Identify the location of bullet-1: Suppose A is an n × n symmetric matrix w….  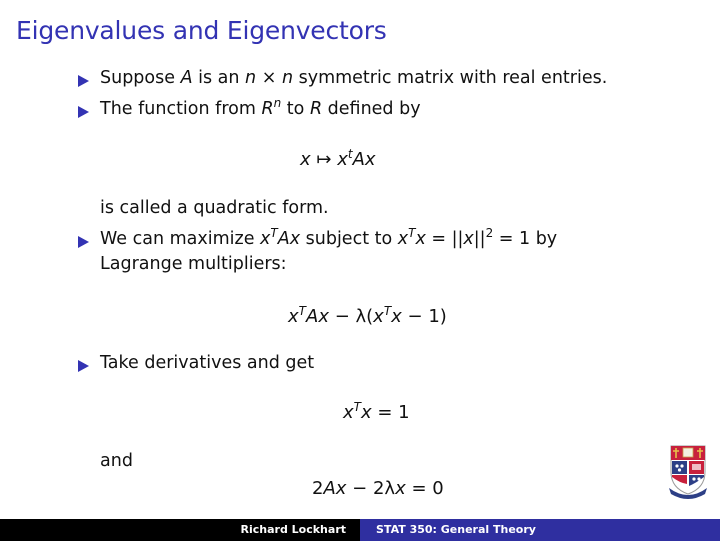
(353, 78).